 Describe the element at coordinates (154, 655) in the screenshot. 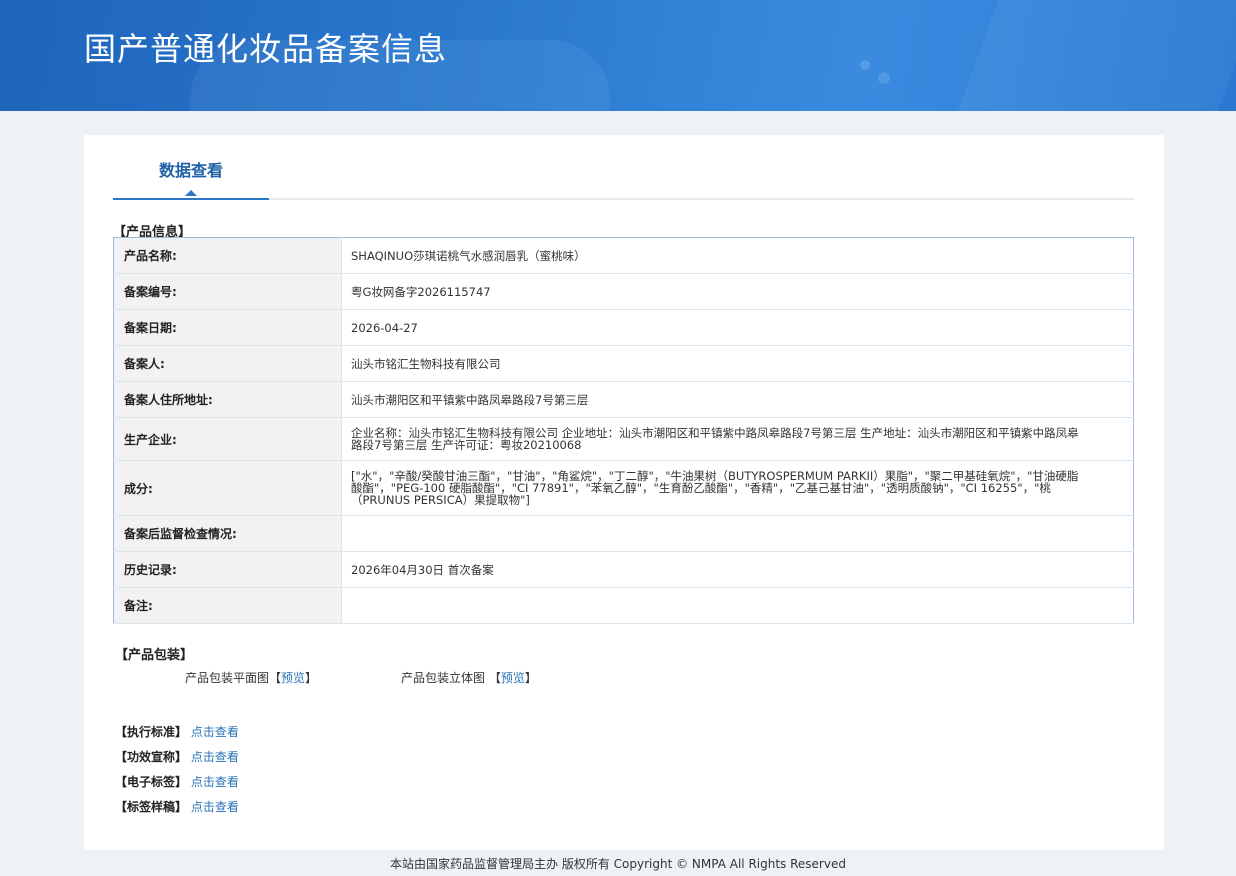

I see `packaging-heading: 【产品包装】` at that location.